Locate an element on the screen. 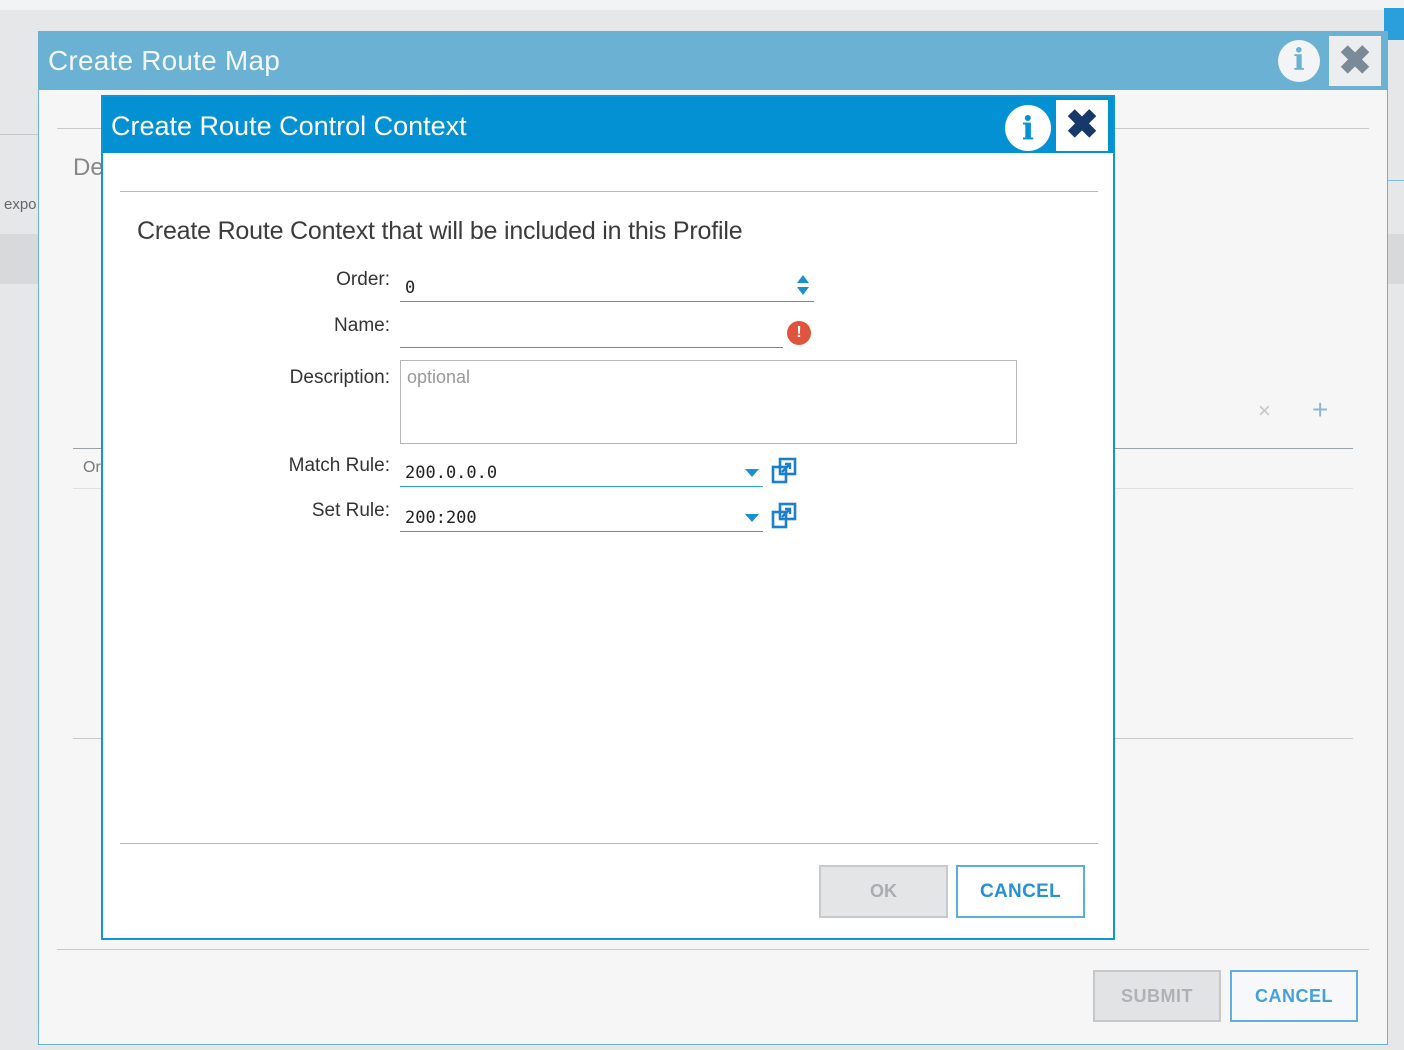 This screenshot has height=1050, width=1404. warning-icon: ! is located at coordinates (799, 333).